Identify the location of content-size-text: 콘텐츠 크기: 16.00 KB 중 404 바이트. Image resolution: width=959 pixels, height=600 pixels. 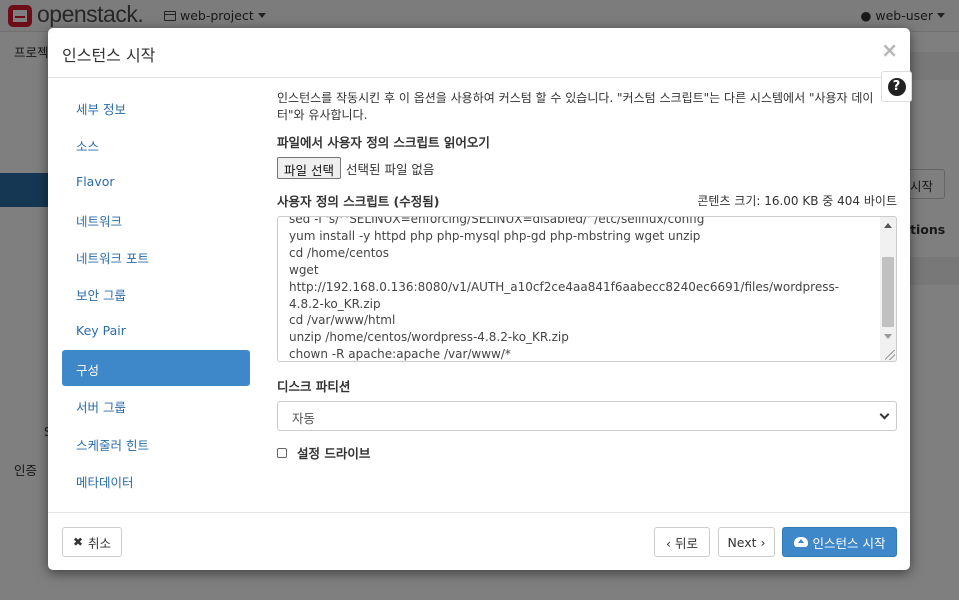
(797, 201).